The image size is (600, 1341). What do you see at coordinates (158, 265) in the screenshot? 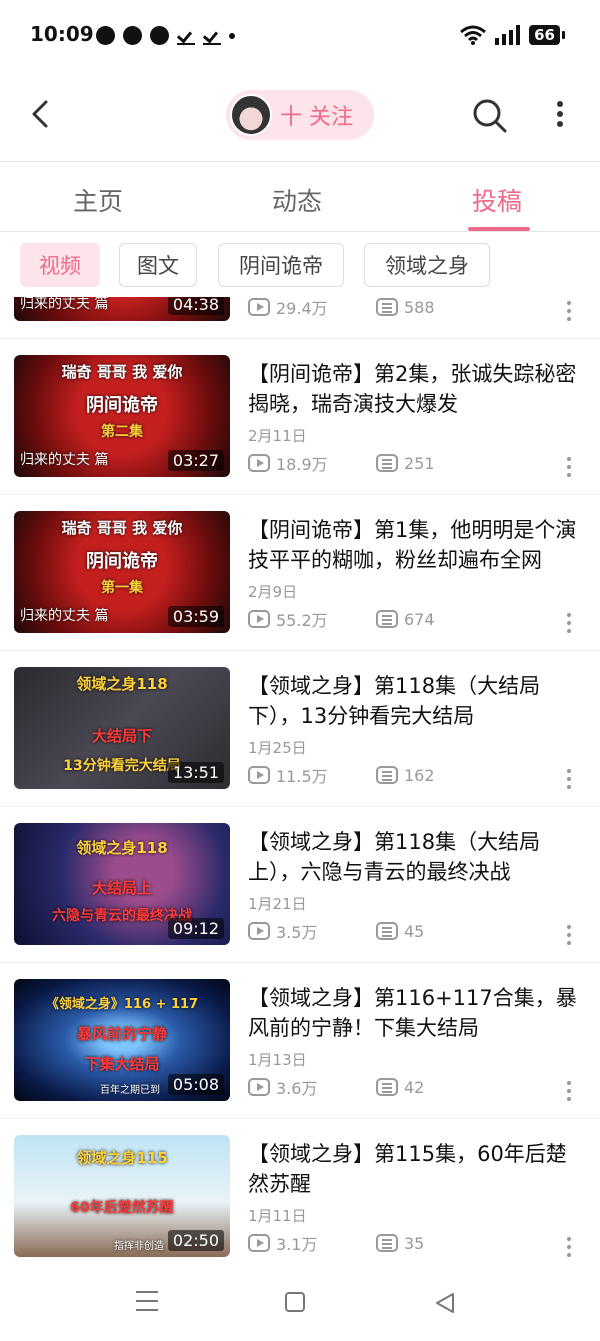
I see `filter-image-text: 图文` at bounding box center [158, 265].